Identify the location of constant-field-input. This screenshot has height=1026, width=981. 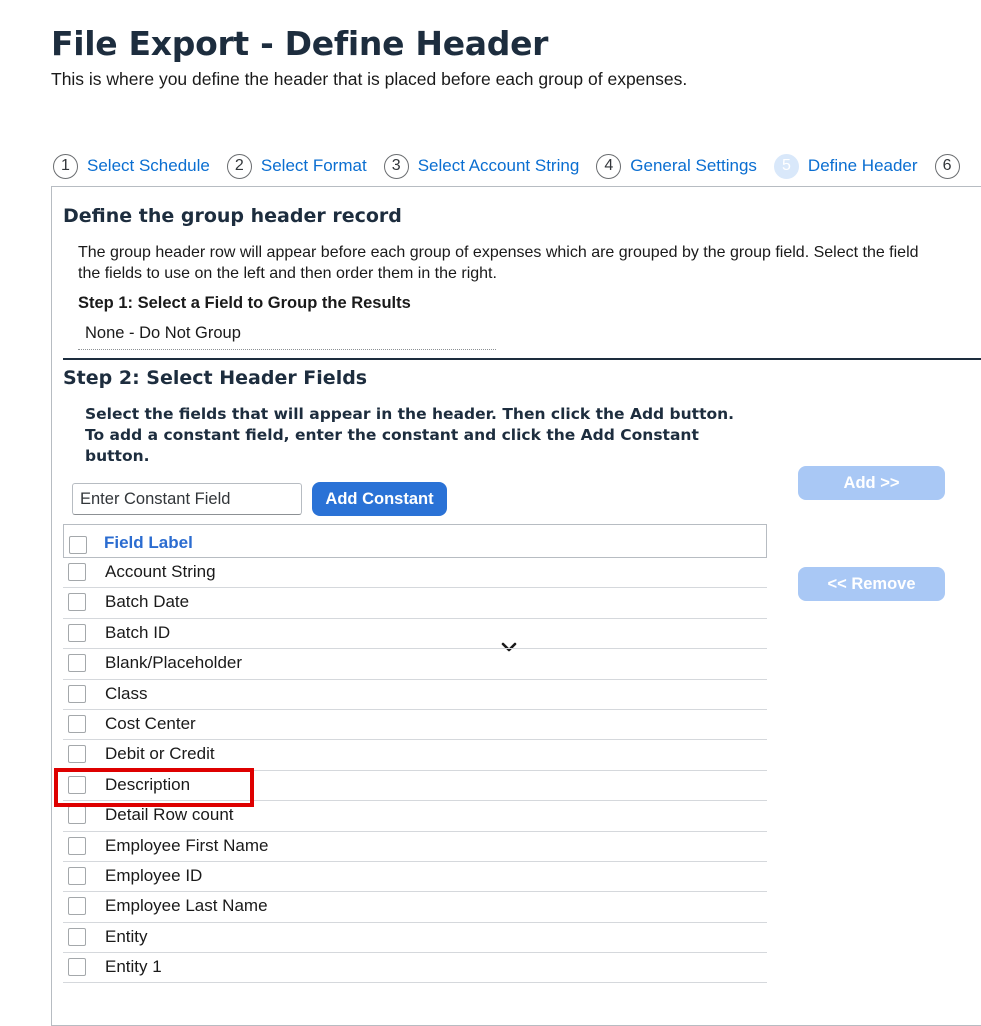
(187, 499).